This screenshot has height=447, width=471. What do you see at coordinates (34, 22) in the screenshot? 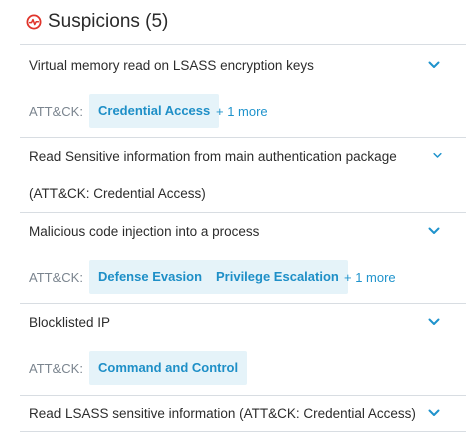
I see `suspicion-pulse-icon` at bounding box center [34, 22].